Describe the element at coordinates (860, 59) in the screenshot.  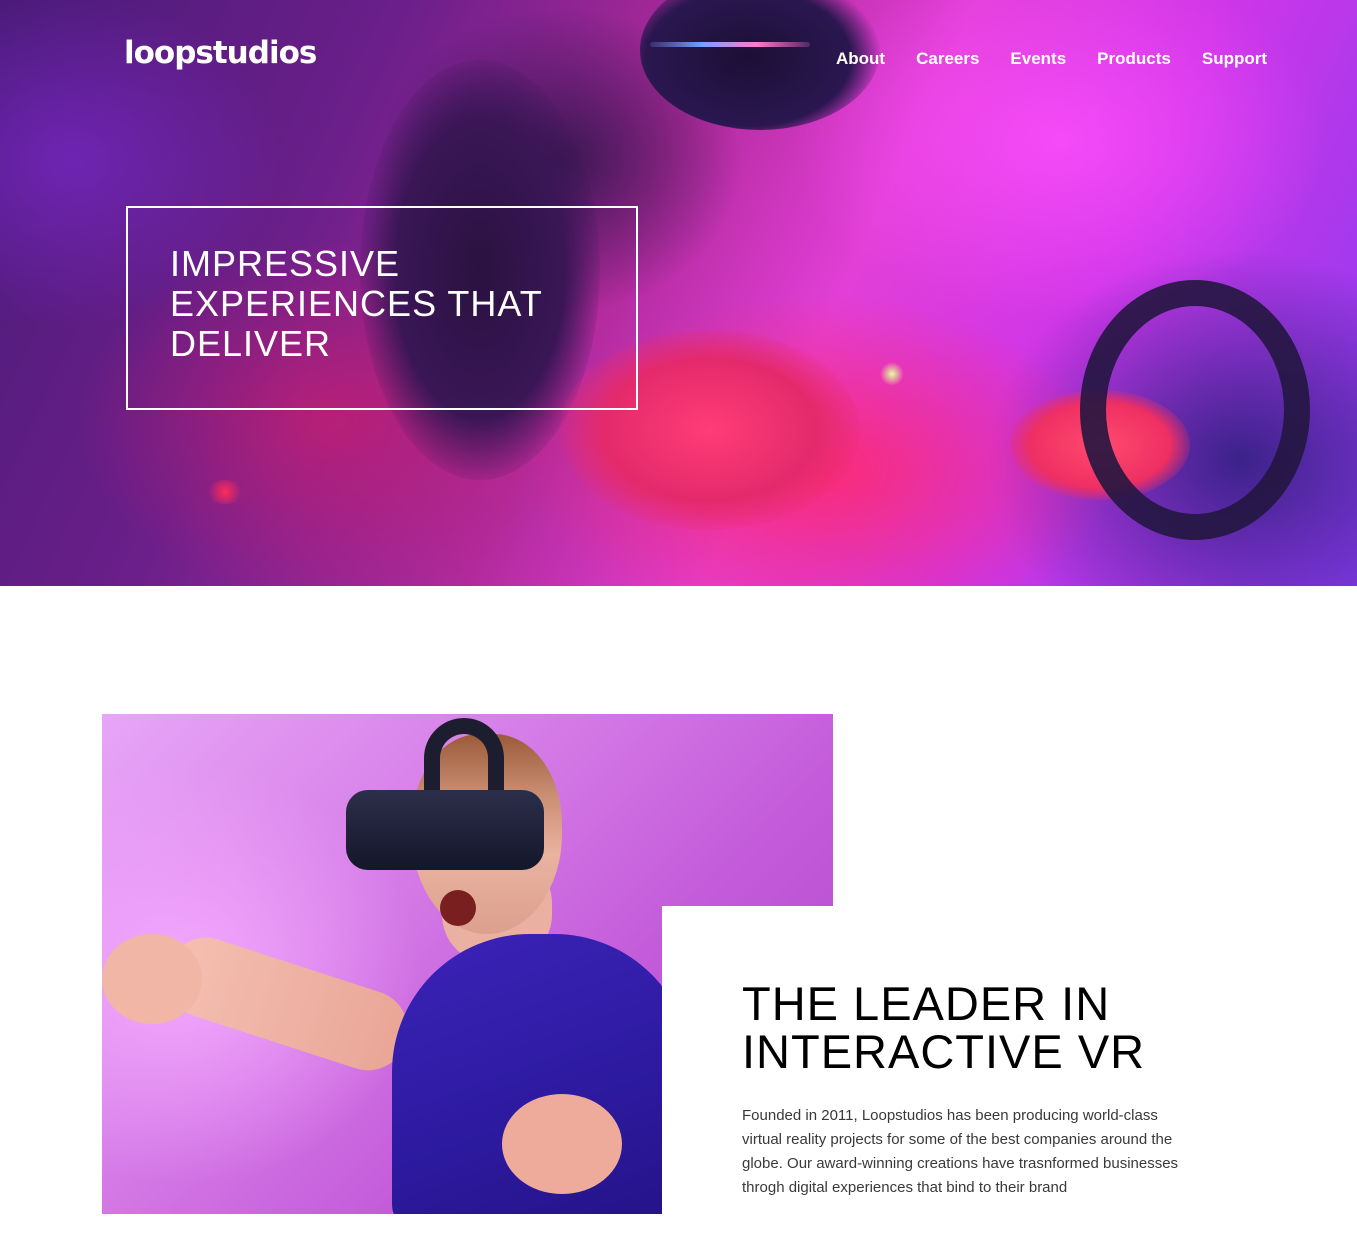
I see `nav-item-about: About` at that location.